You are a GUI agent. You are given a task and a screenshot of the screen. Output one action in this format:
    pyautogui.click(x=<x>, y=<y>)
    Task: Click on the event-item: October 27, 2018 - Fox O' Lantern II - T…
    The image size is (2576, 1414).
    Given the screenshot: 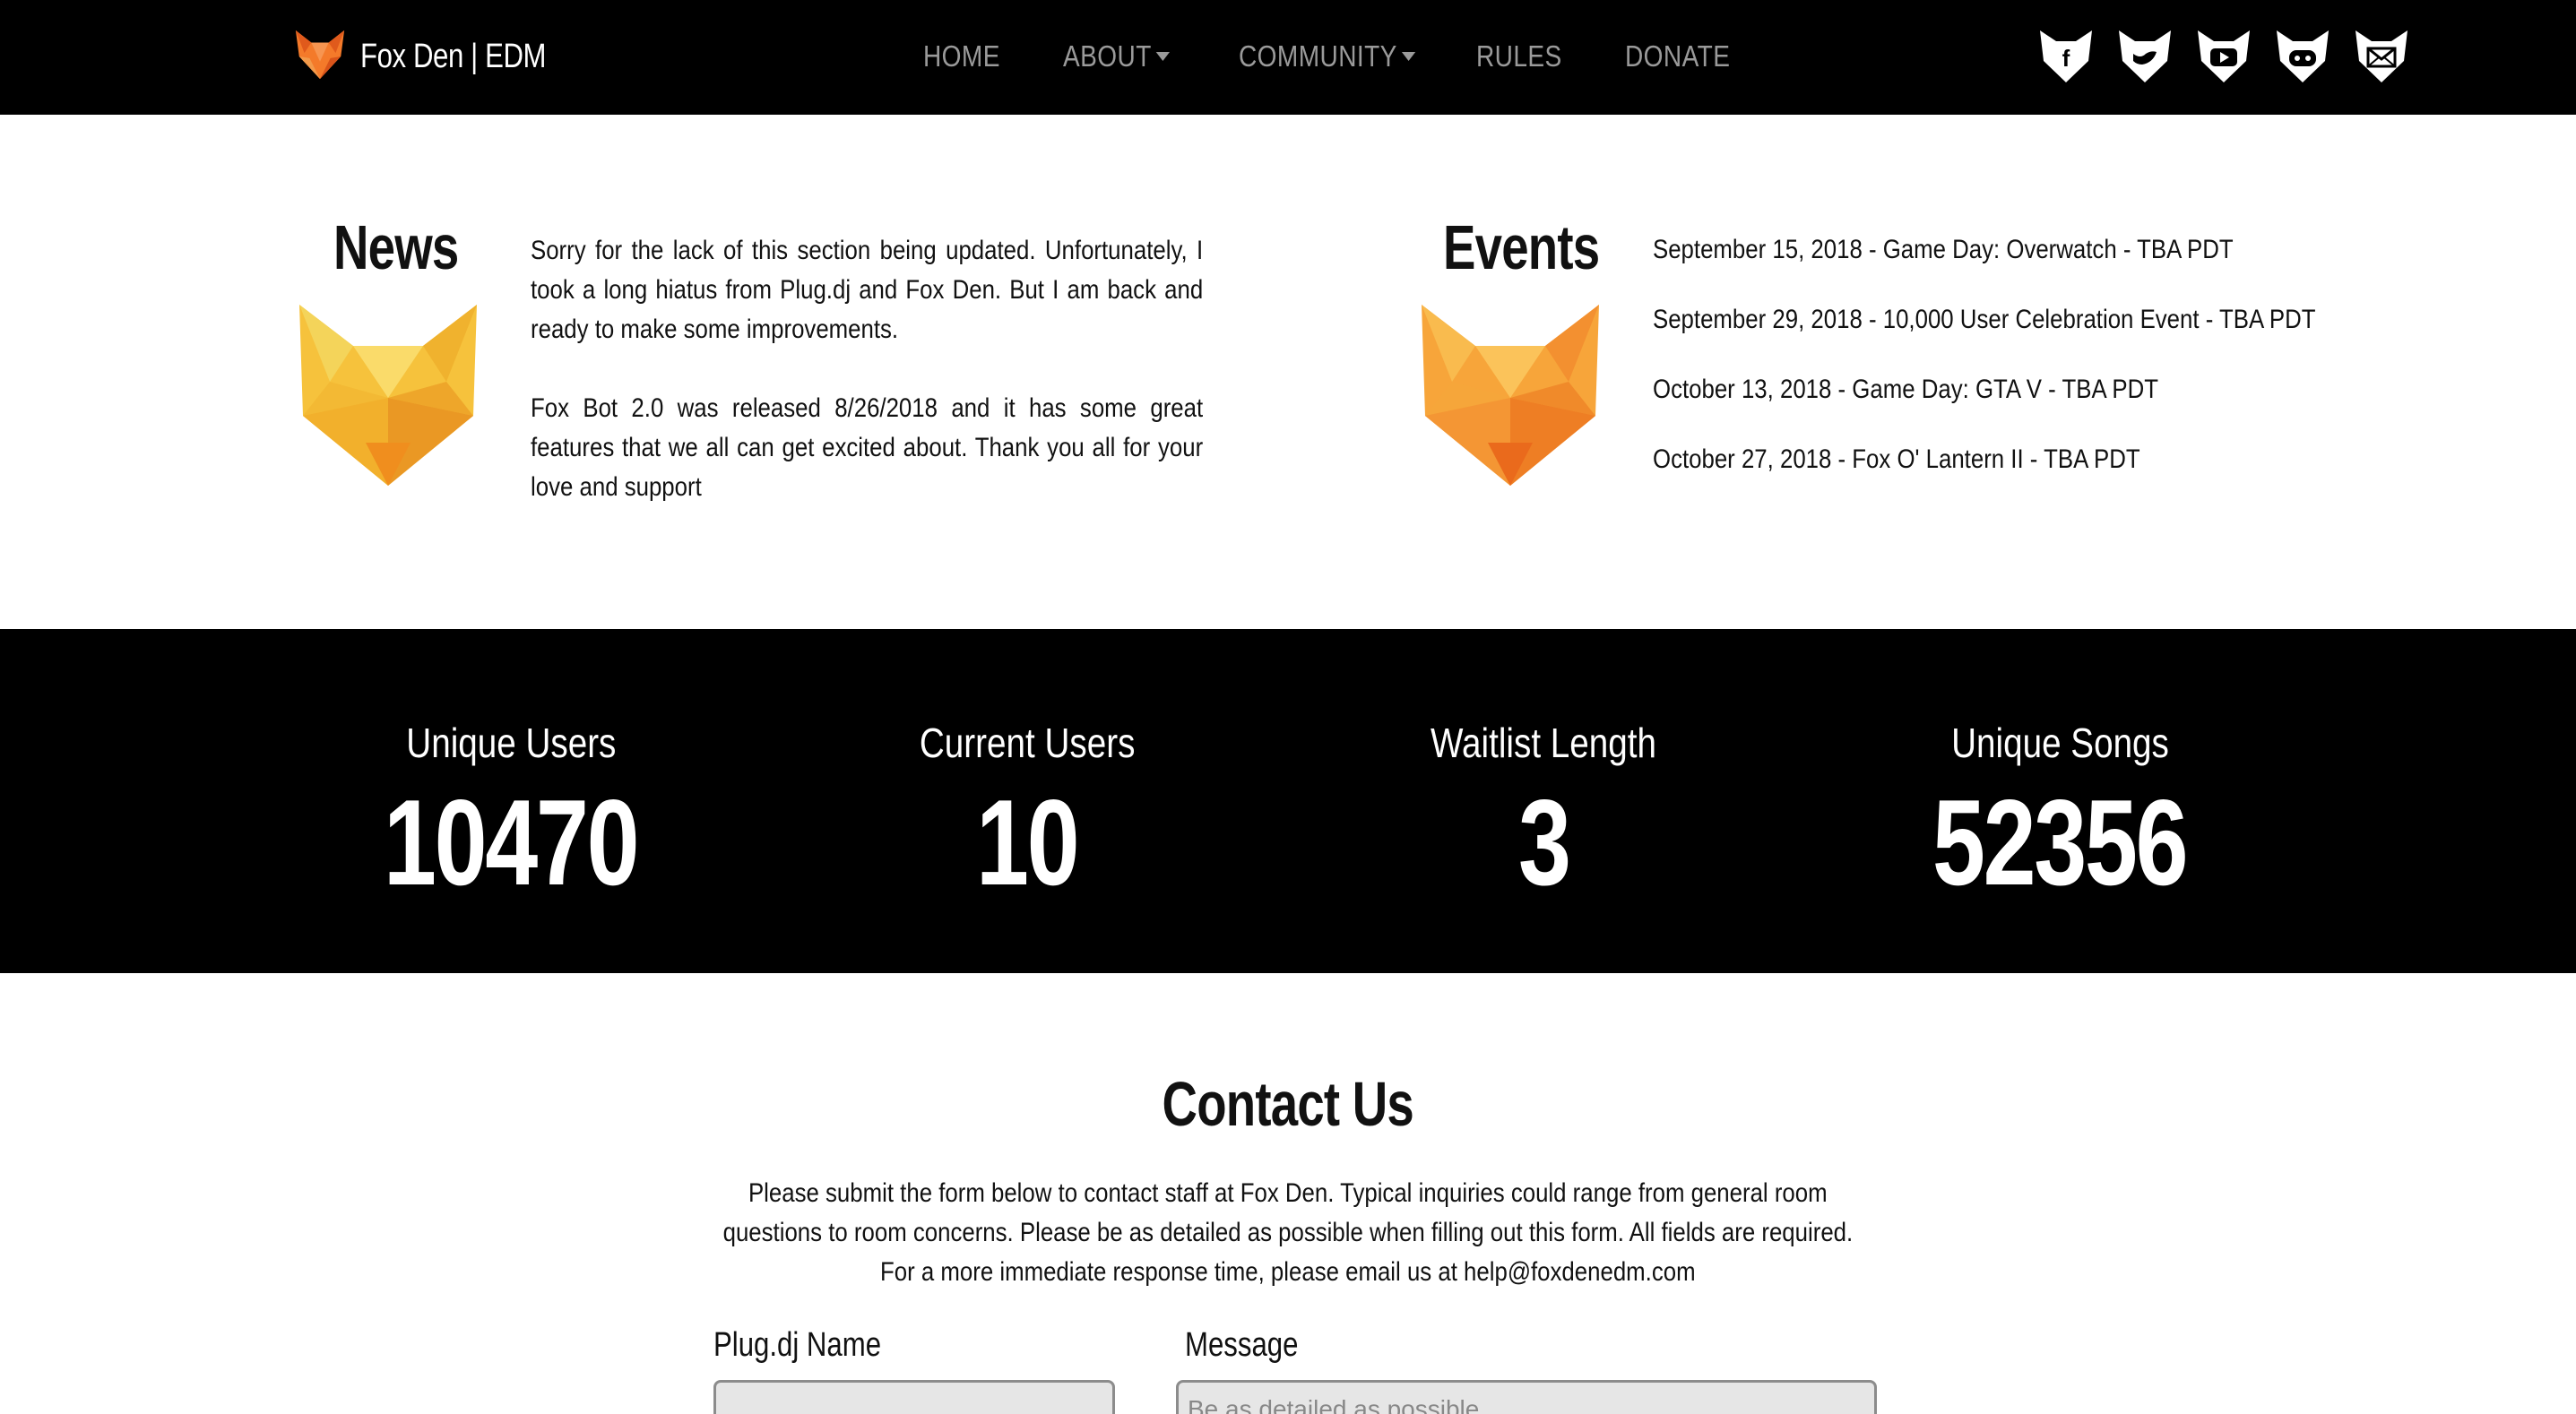 What is the action you would take?
    pyautogui.click(x=1896, y=459)
    